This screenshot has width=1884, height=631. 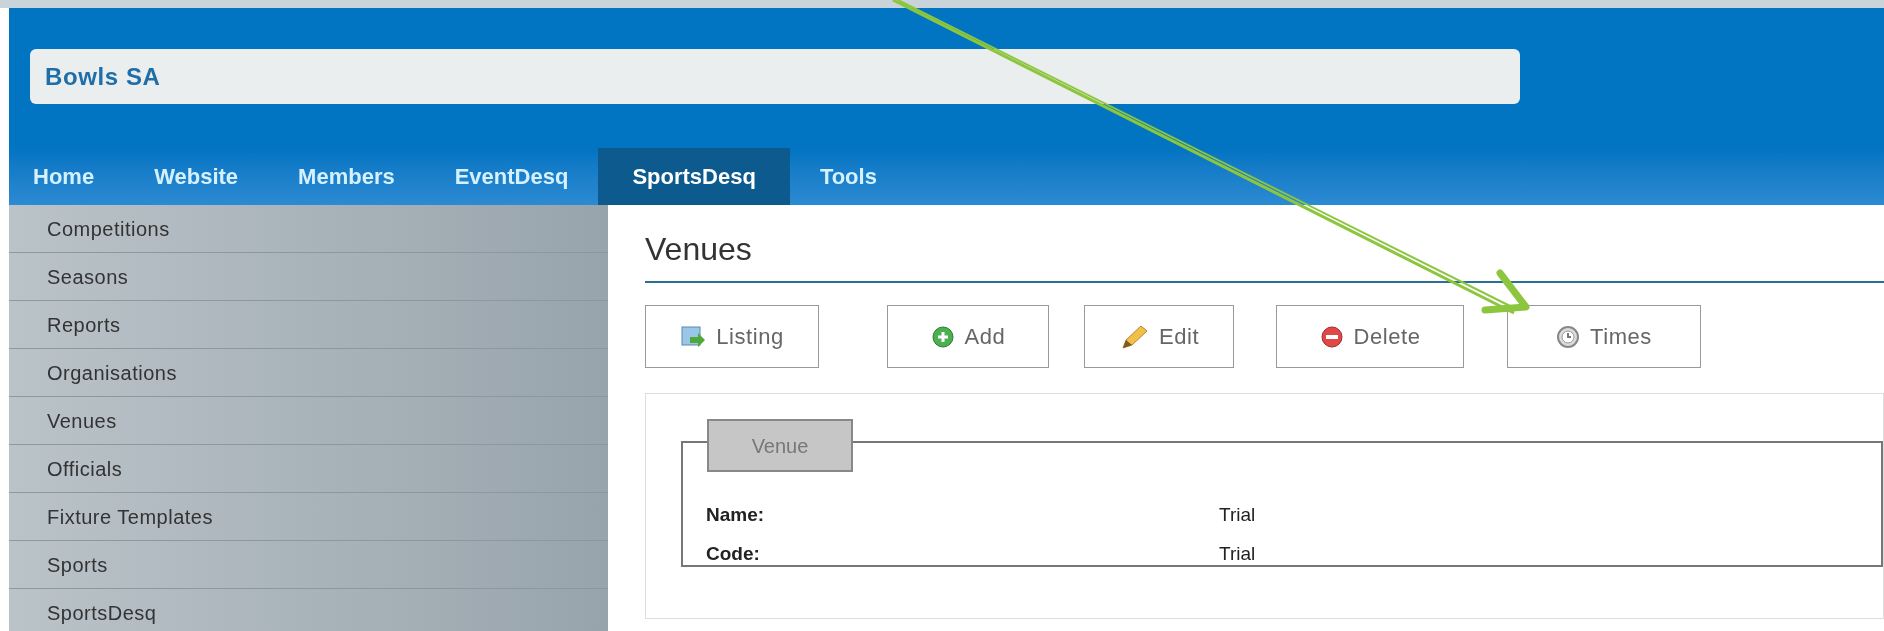 What do you see at coordinates (699, 249) in the screenshot?
I see `page-title: Venues` at bounding box center [699, 249].